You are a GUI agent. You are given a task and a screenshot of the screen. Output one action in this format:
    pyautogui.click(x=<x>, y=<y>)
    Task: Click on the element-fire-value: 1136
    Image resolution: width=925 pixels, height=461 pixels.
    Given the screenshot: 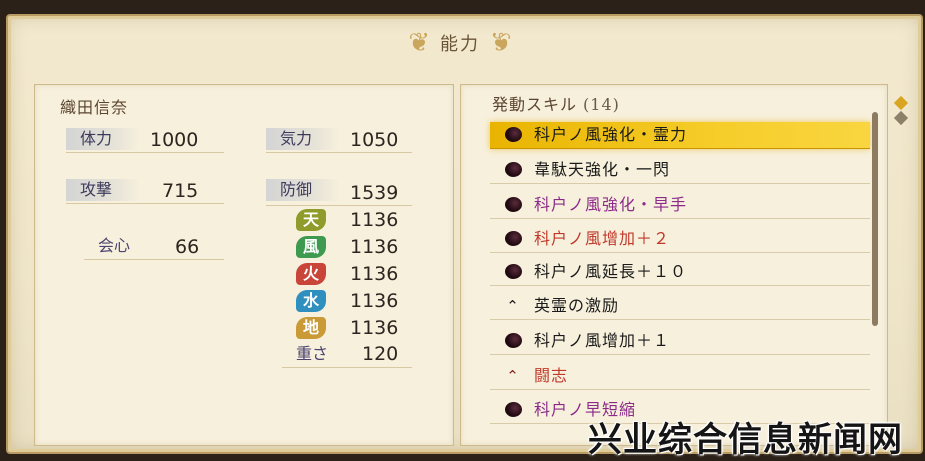 What is the action you would take?
    pyautogui.click(x=374, y=274)
    